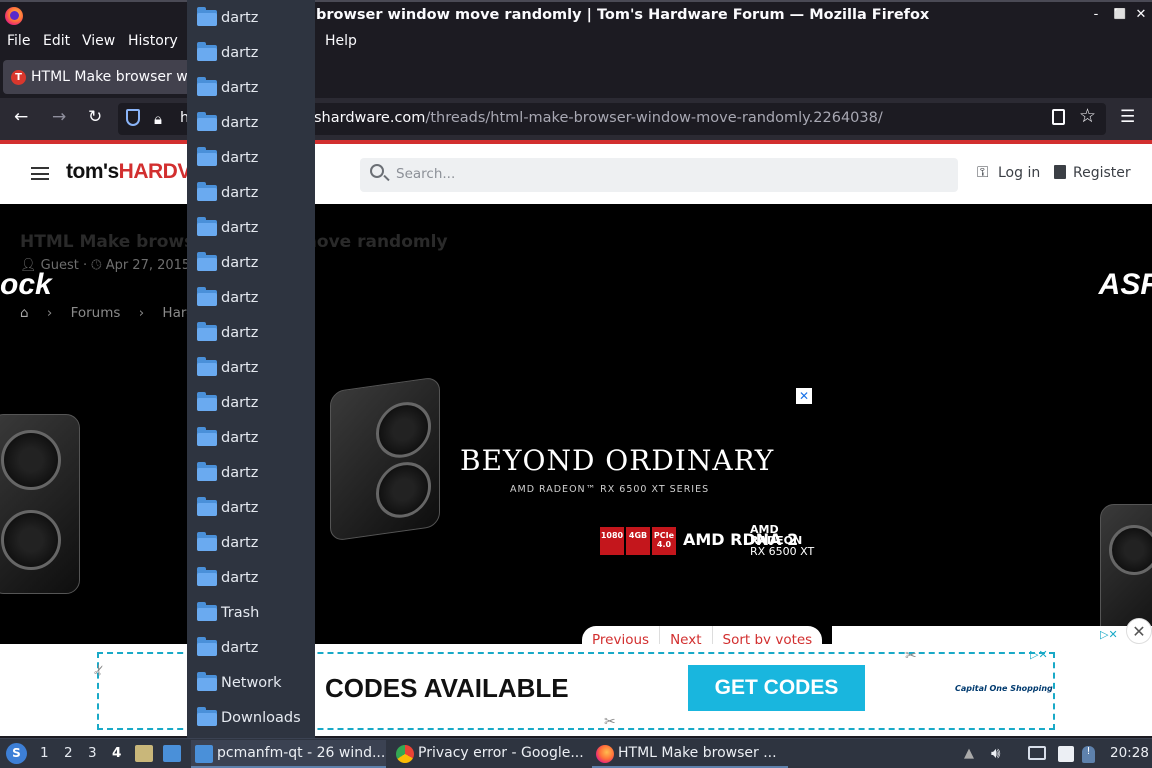 This screenshot has width=1152, height=768. I want to click on workspace-1: 1, so click(44, 753).